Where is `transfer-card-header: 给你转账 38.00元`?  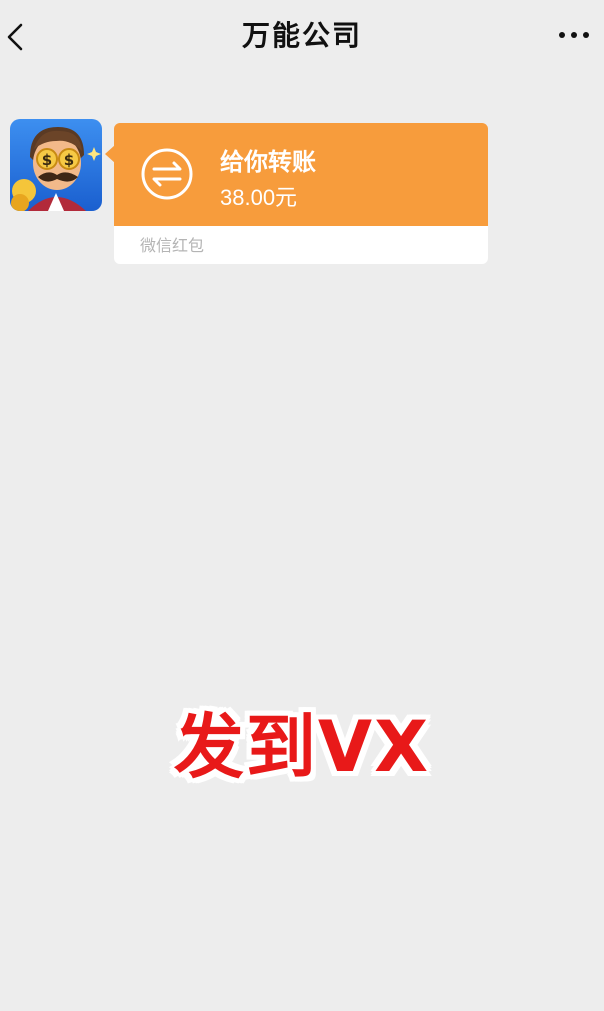
transfer-card-header: 给你转账 38.00元 is located at coordinates (301, 174).